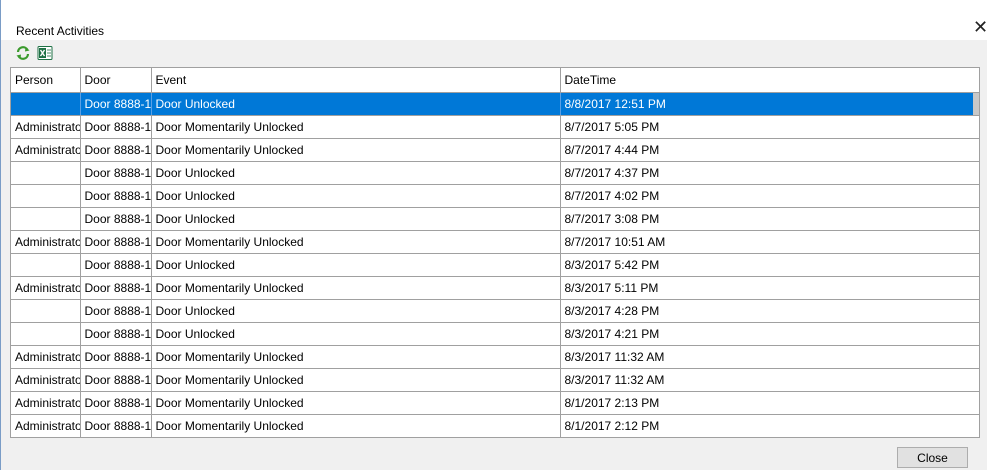  What do you see at coordinates (356, 80) in the screenshot?
I see `column-header-event: Event` at bounding box center [356, 80].